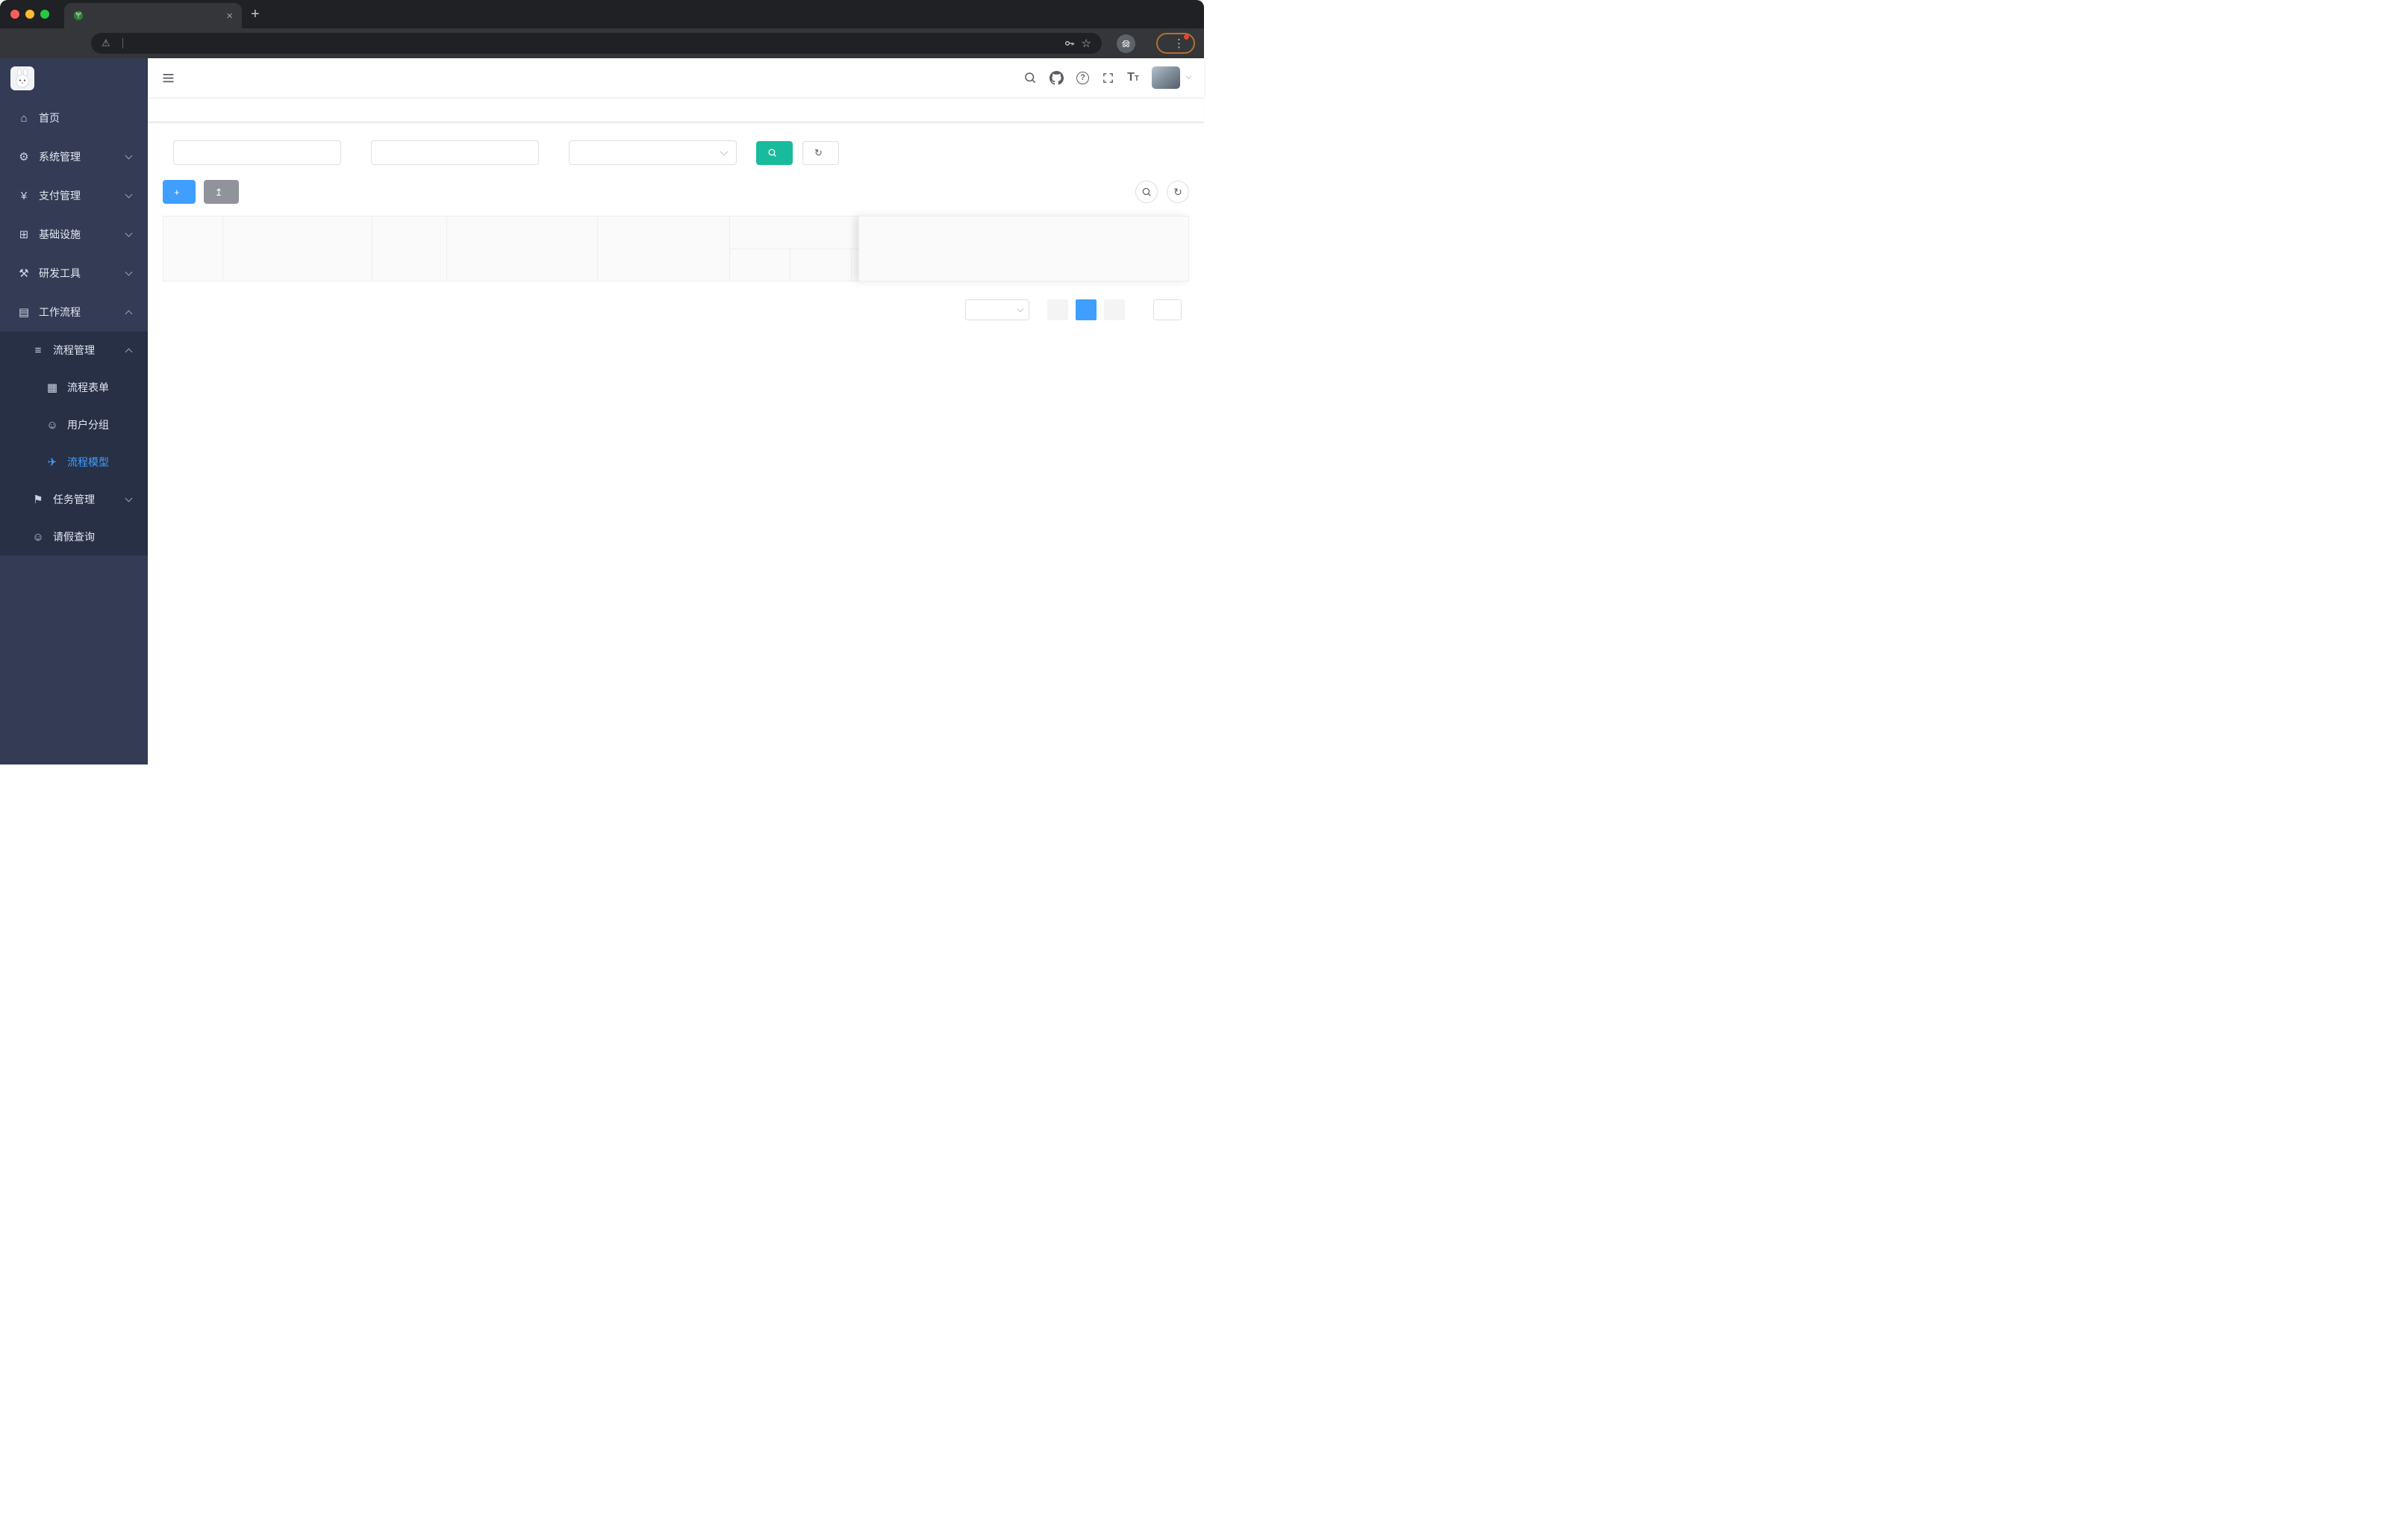  What do you see at coordinates (774, 152) in the screenshot?
I see `search-button` at bounding box center [774, 152].